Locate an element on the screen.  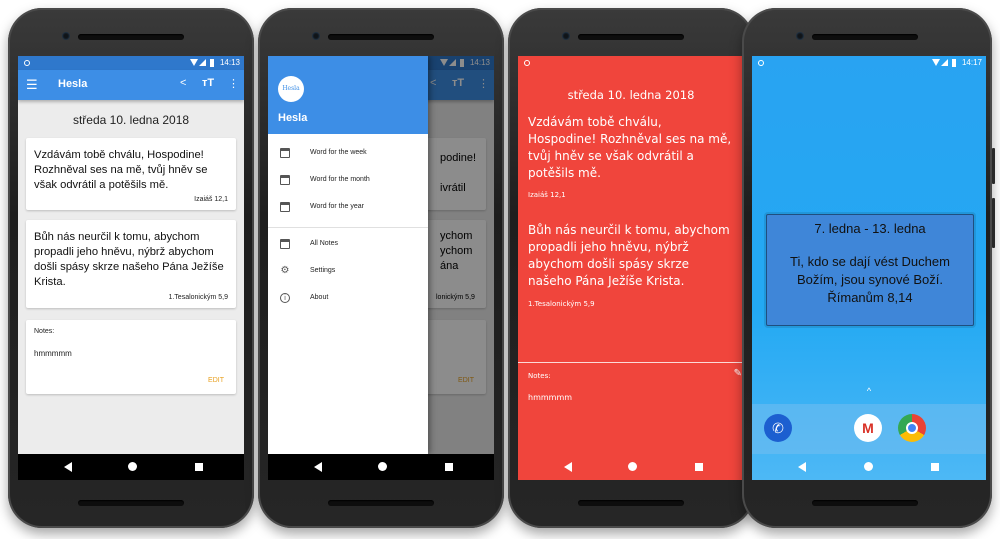
share-icon: < is located at coordinates (183, 83).